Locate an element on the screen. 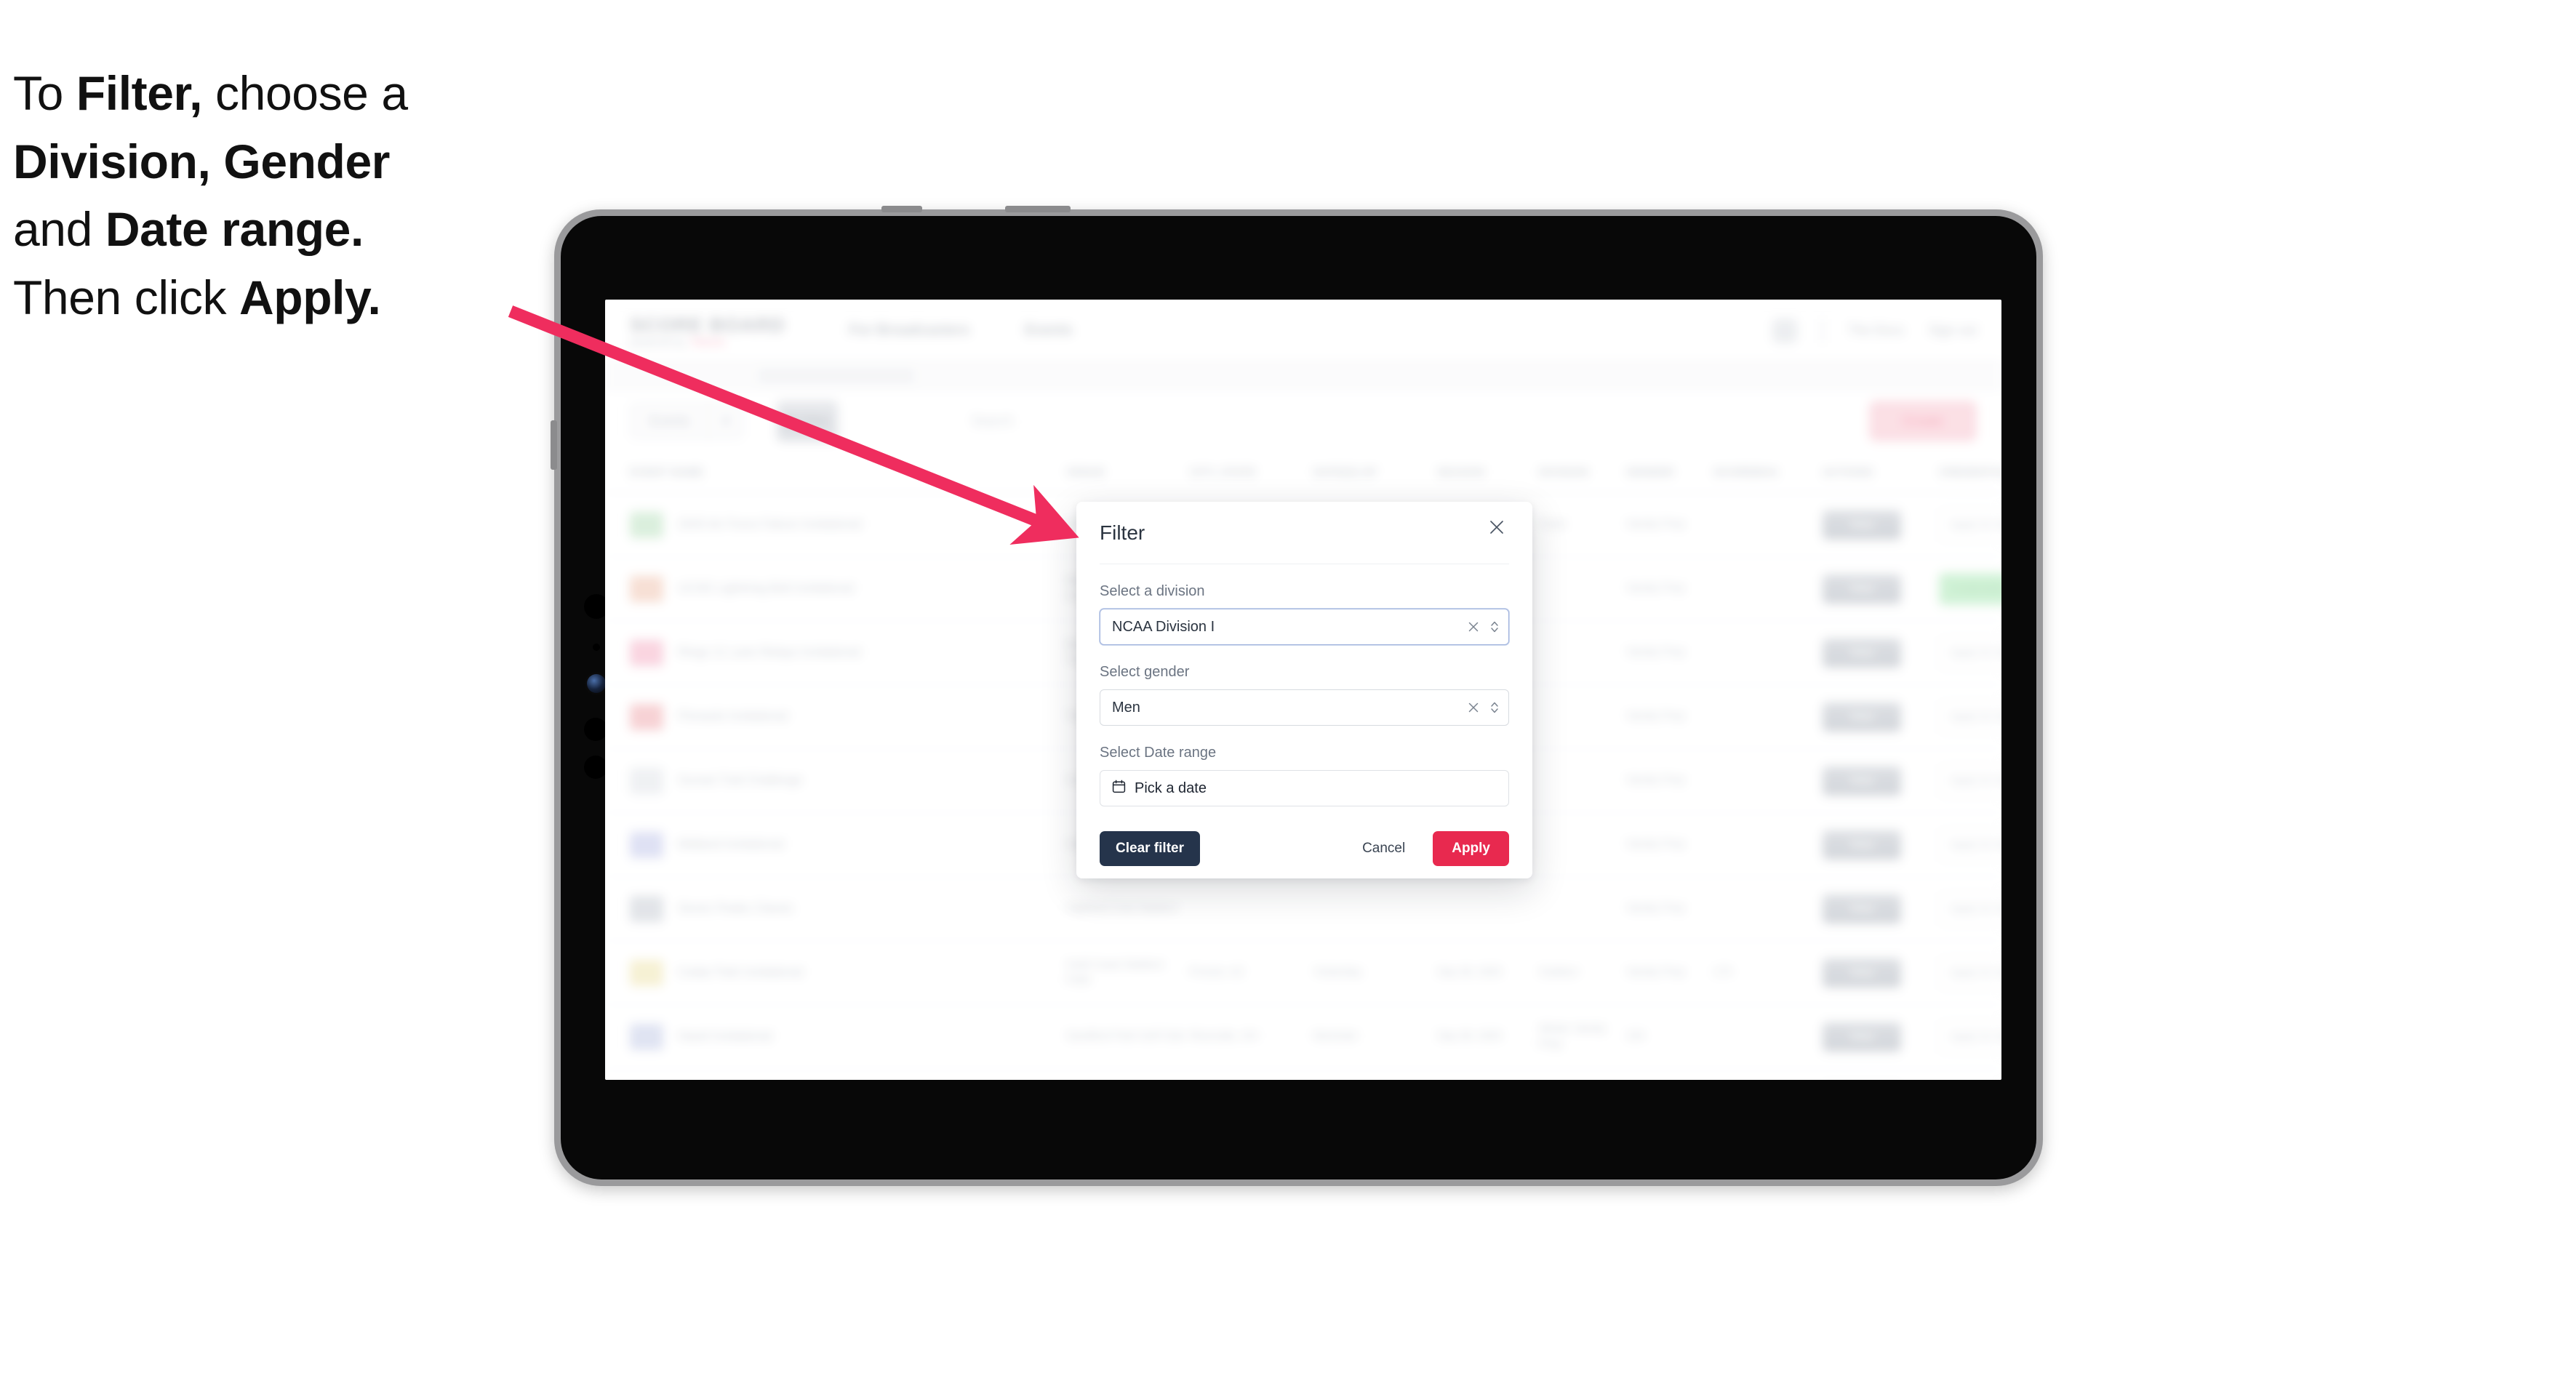 The height and width of the screenshot is (1386, 2576). device-front-camera is located at coordinates (596, 684).